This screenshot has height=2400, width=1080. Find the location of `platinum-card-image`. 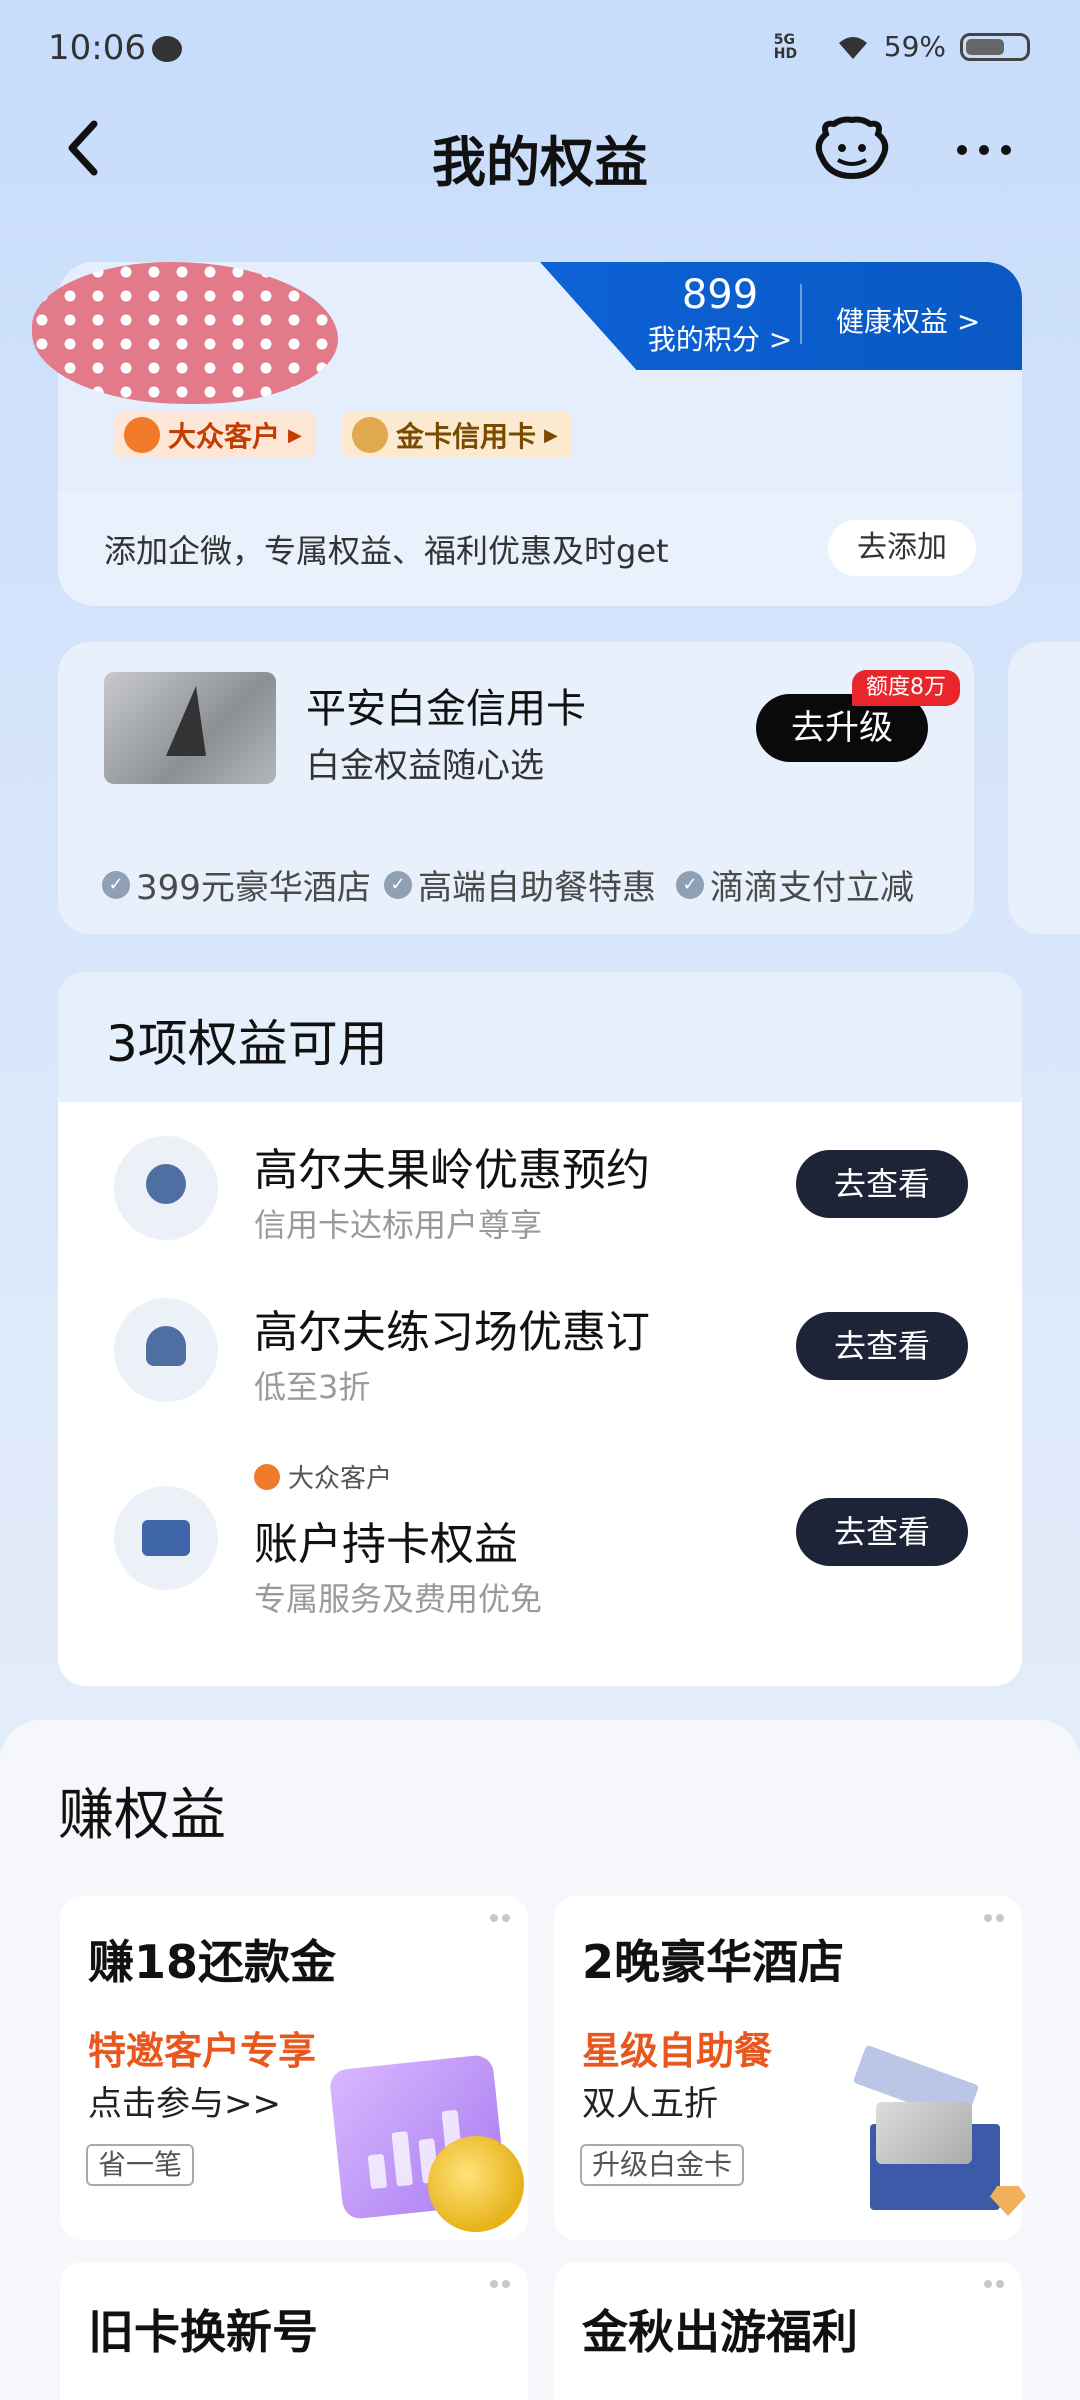

platinum-card-image is located at coordinates (190, 728).